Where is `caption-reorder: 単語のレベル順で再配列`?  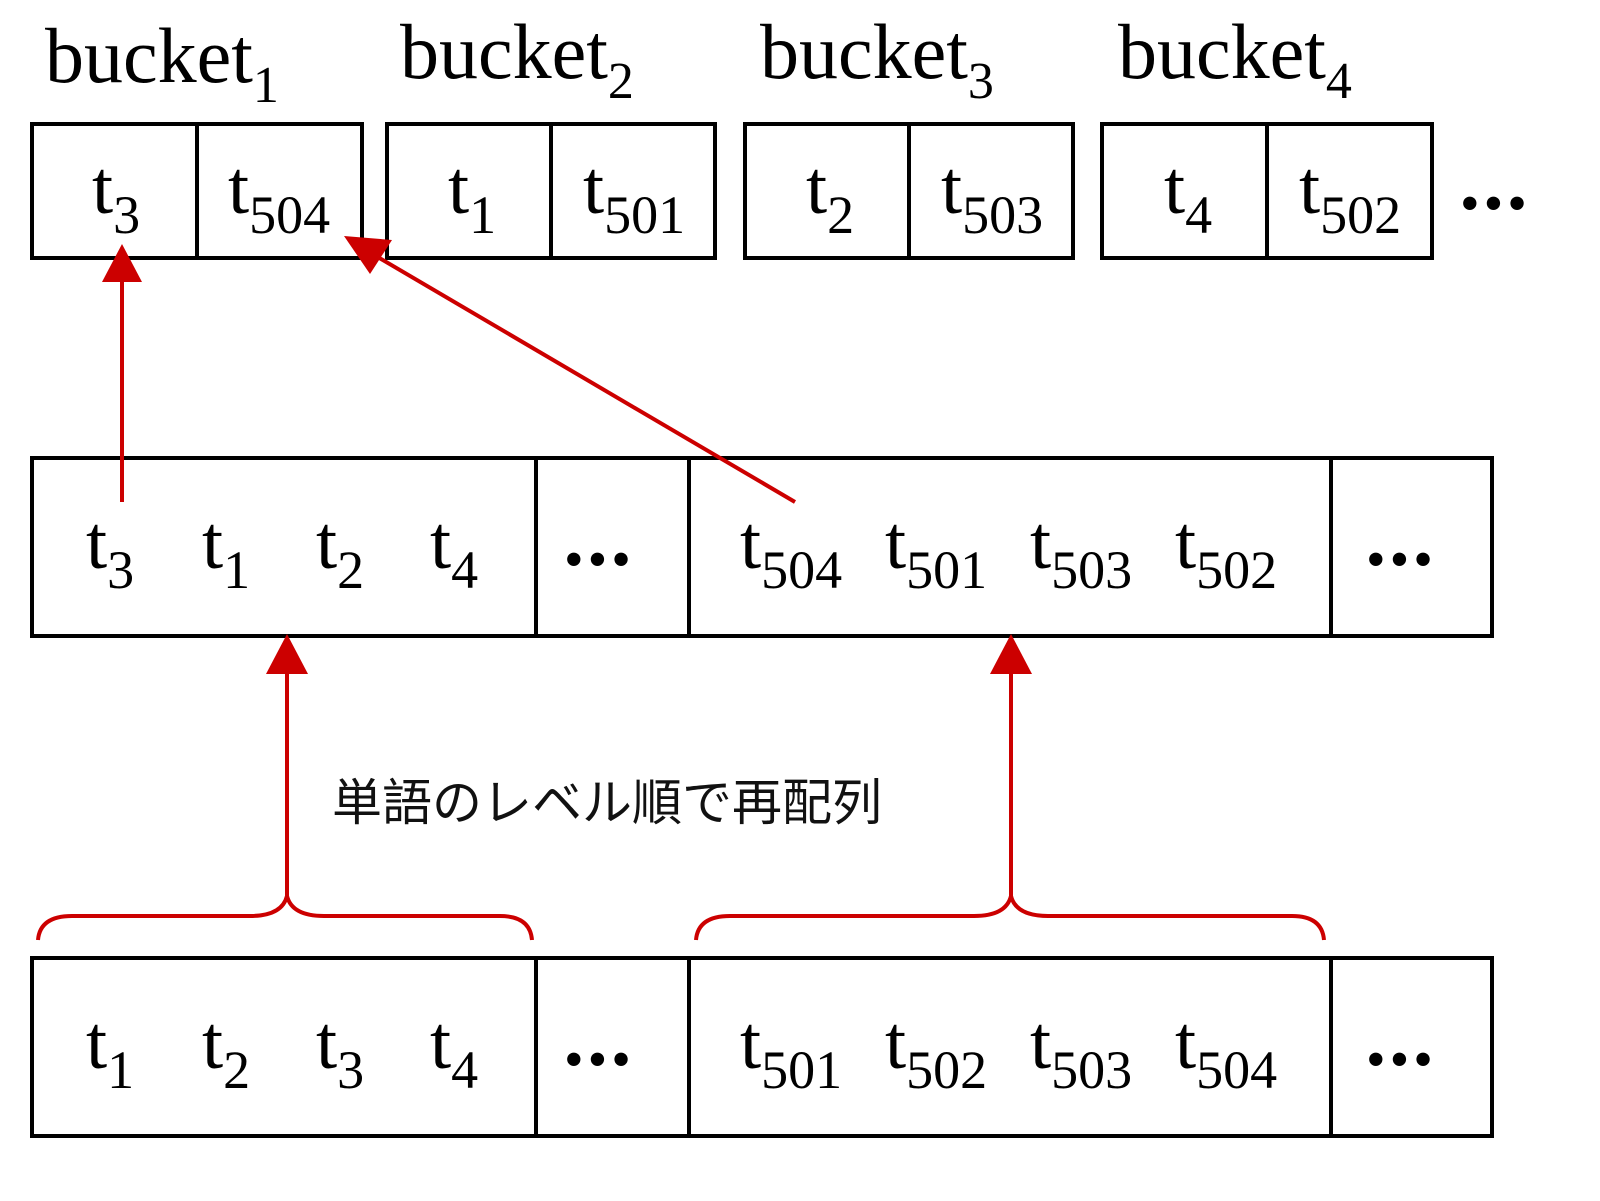
caption-reorder: 単語のレベル順で再配列 is located at coordinates (607, 803).